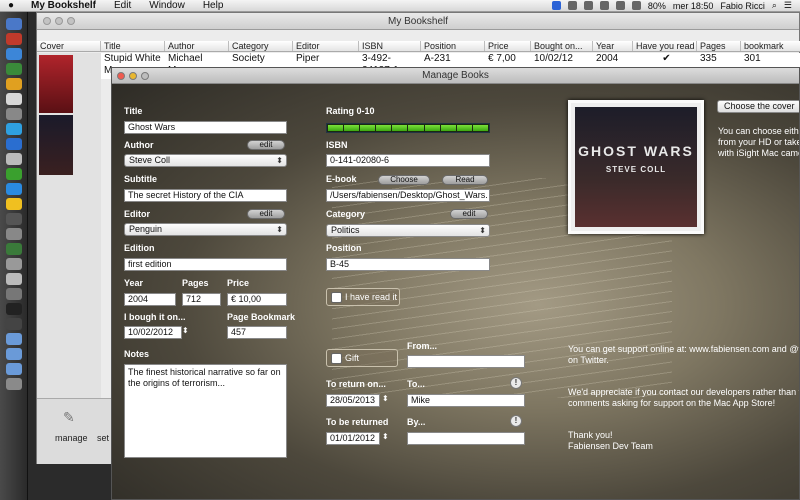 Image resolution: width=800 pixels, height=500 pixels. What do you see at coordinates (466, 400) in the screenshot?
I see `to-field: Mike` at bounding box center [466, 400].